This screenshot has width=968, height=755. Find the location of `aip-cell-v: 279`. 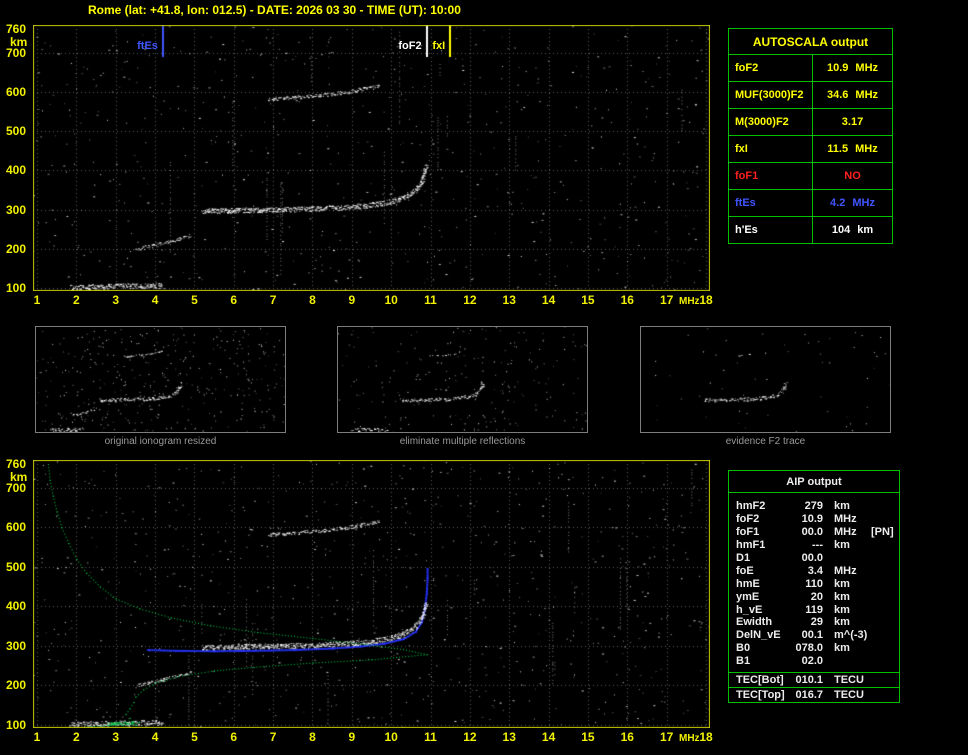

aip-cell-v: 279 is located at coordinates (813, 506).